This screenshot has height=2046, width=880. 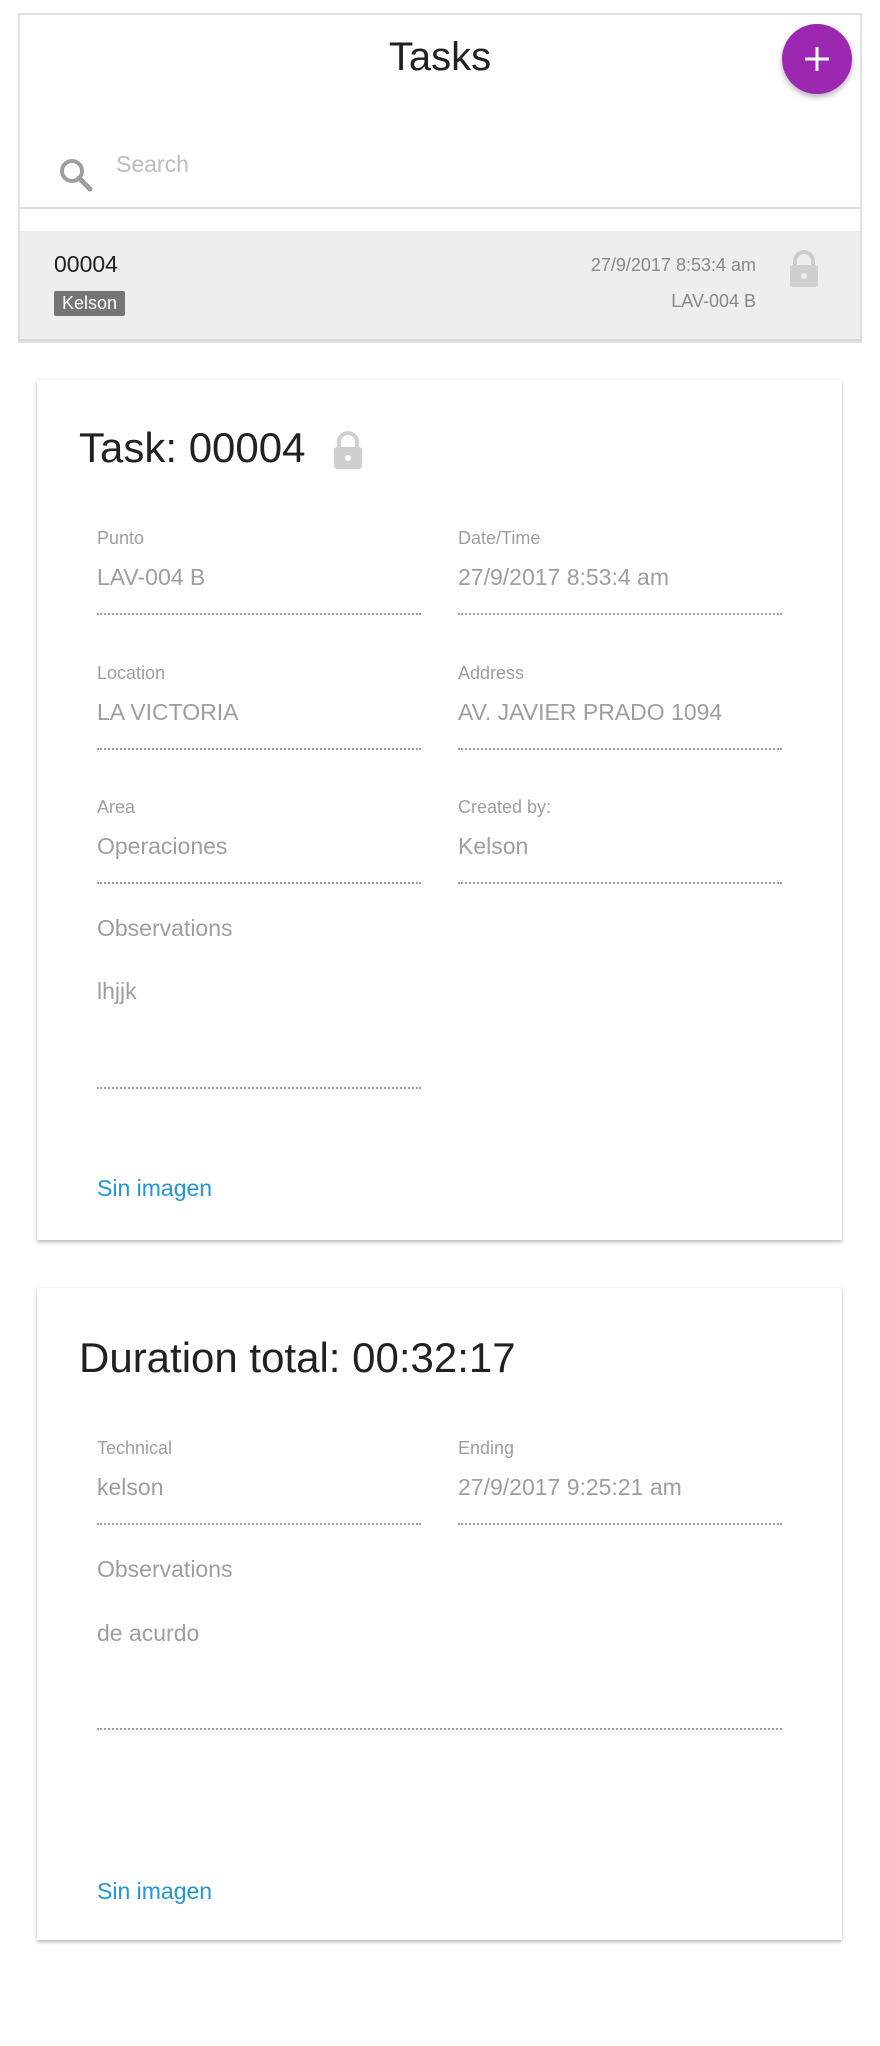 I want to click on field-label: Location, so click(x=131, y=673).